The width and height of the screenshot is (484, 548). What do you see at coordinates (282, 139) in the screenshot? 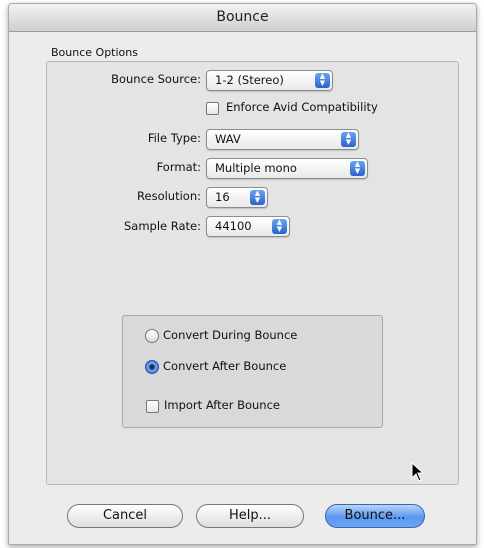
I see `file-type-popup: WAV ▲ ▼` at bounding box center [282, 139].